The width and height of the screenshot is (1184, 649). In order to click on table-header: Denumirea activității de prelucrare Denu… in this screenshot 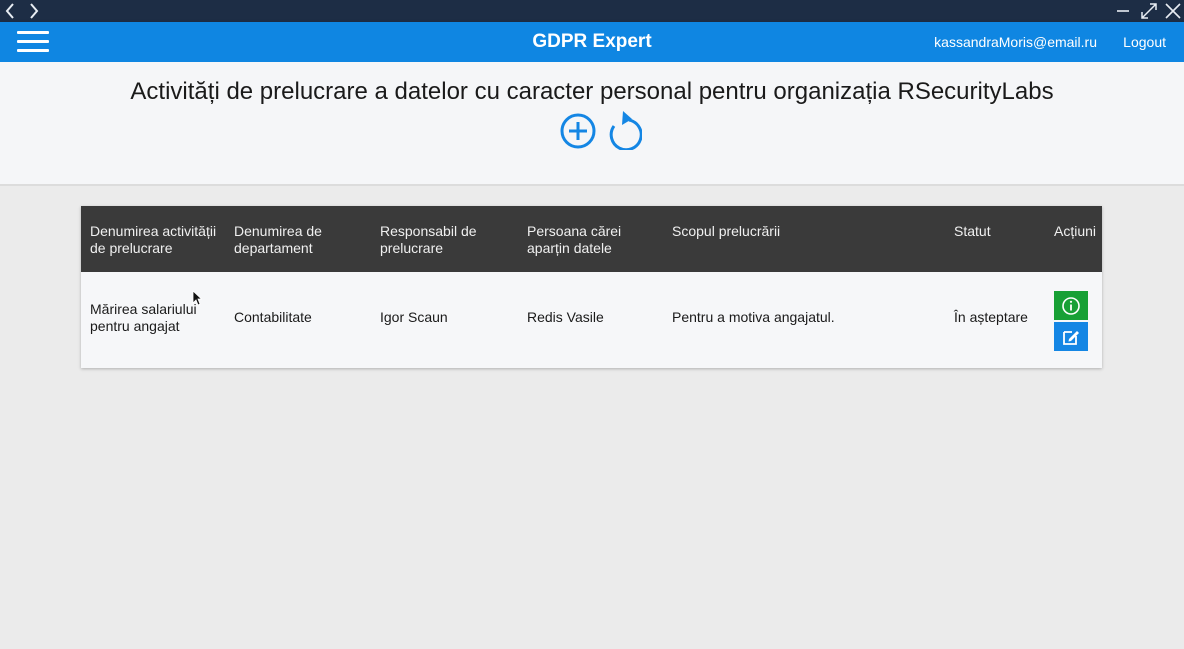, I will do `click(591, 239)`.